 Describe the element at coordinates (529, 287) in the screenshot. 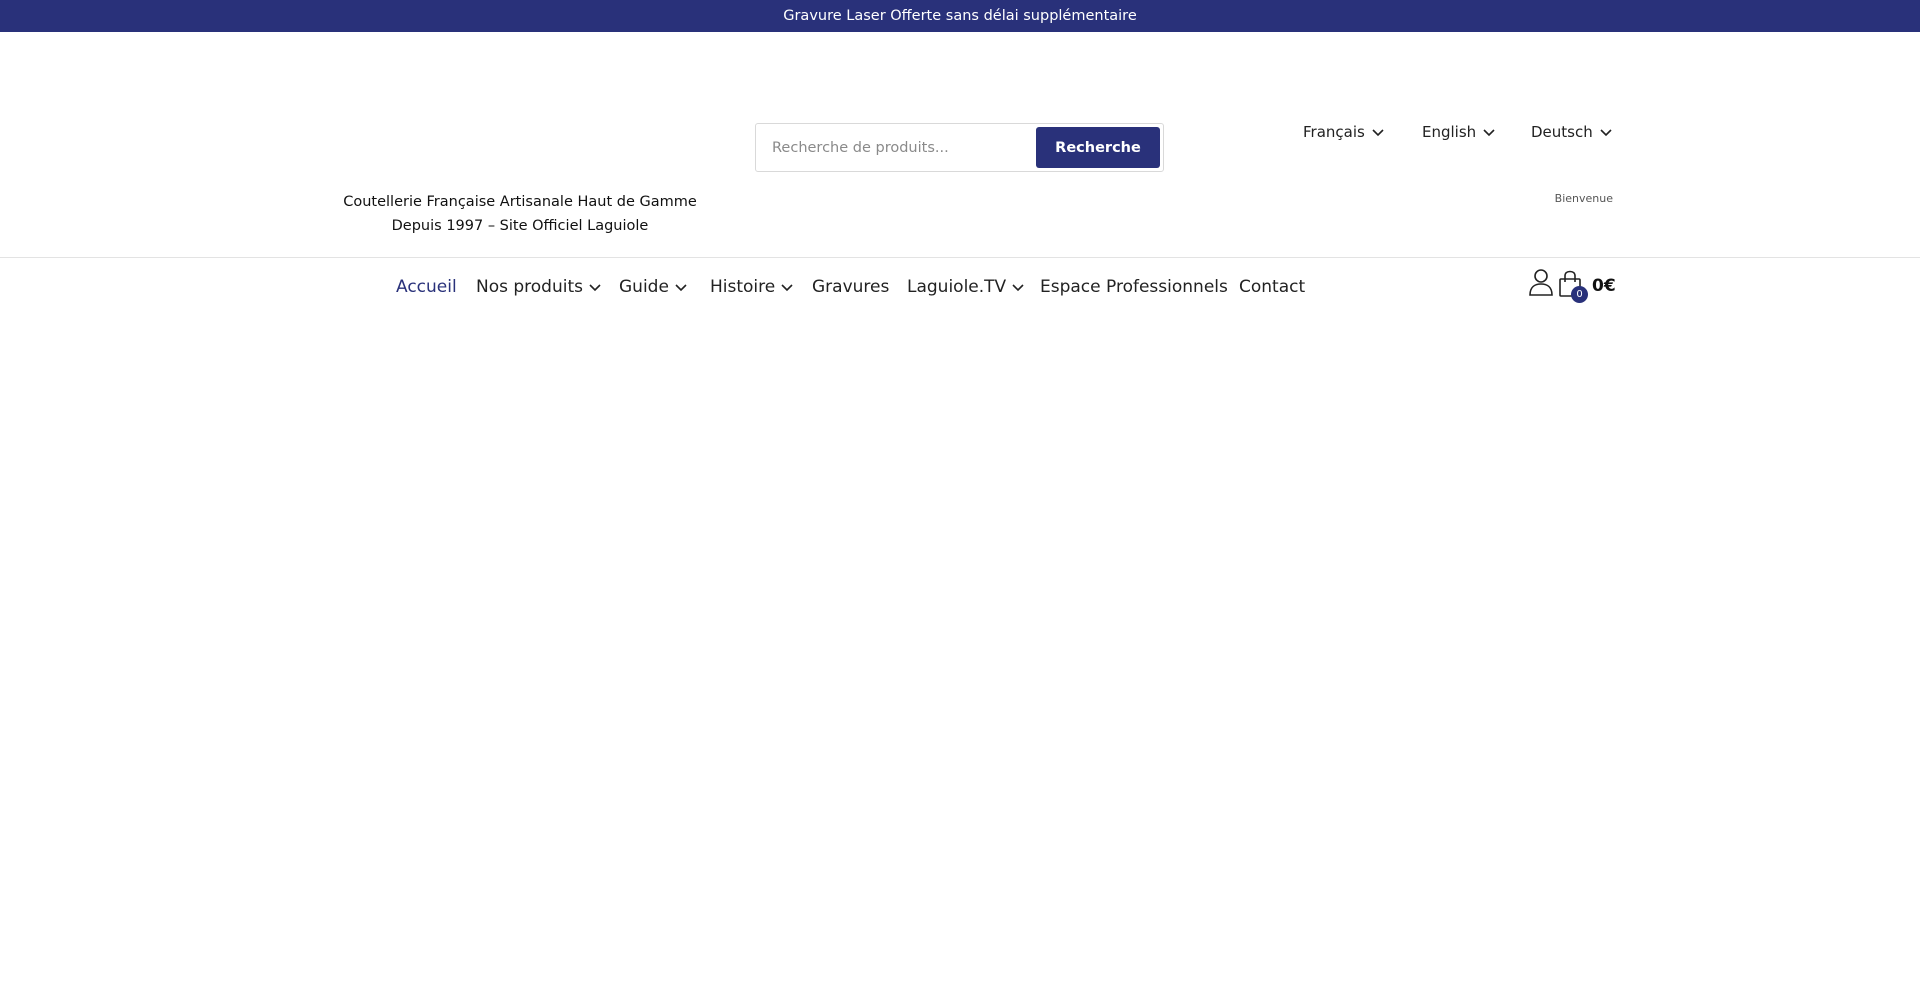

I see `nav-label: Nos produits` at that location.